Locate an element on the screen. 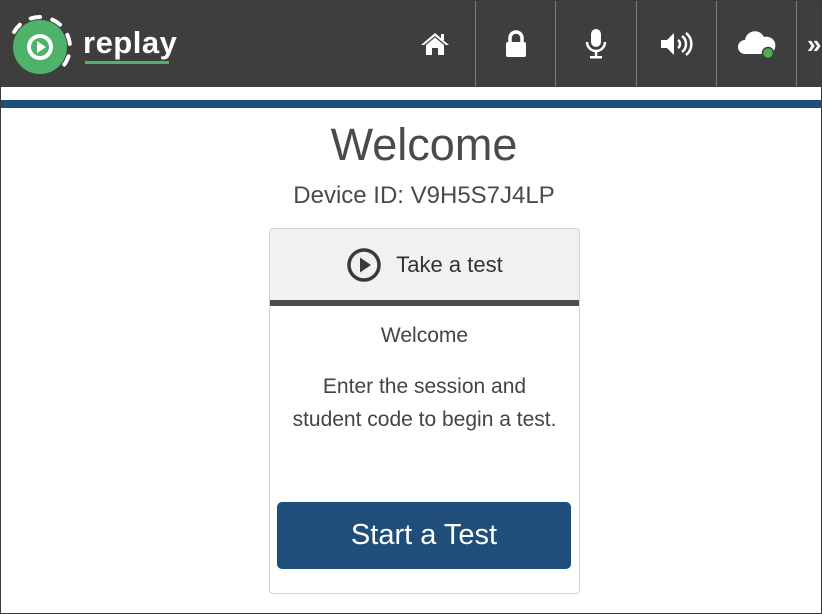 The image size is (822, 614). lock-icon is located at coordinates (515, 43).